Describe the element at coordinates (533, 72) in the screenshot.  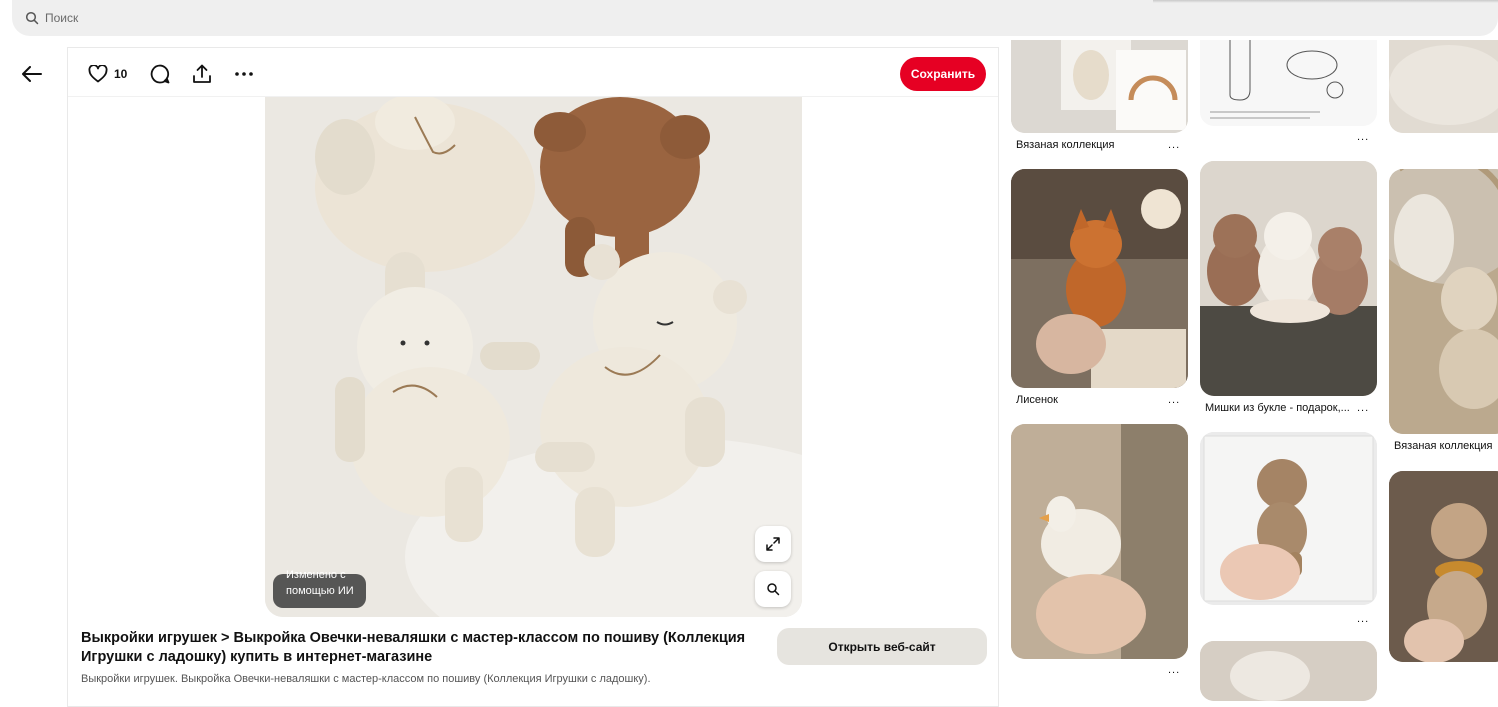
I see `pin-toolbar: 10 Сохранить` at that location.